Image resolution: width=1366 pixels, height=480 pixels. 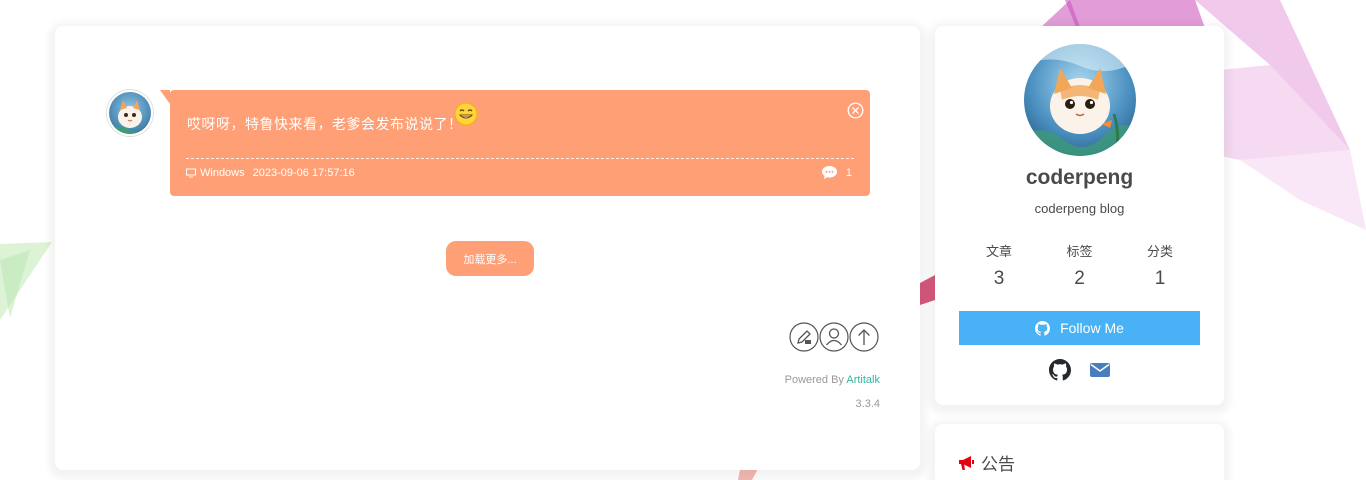 What do you see at coordinates (999, 278) in the screenshot?
I see `stat-count: 3` at bounding box center [999, 278].